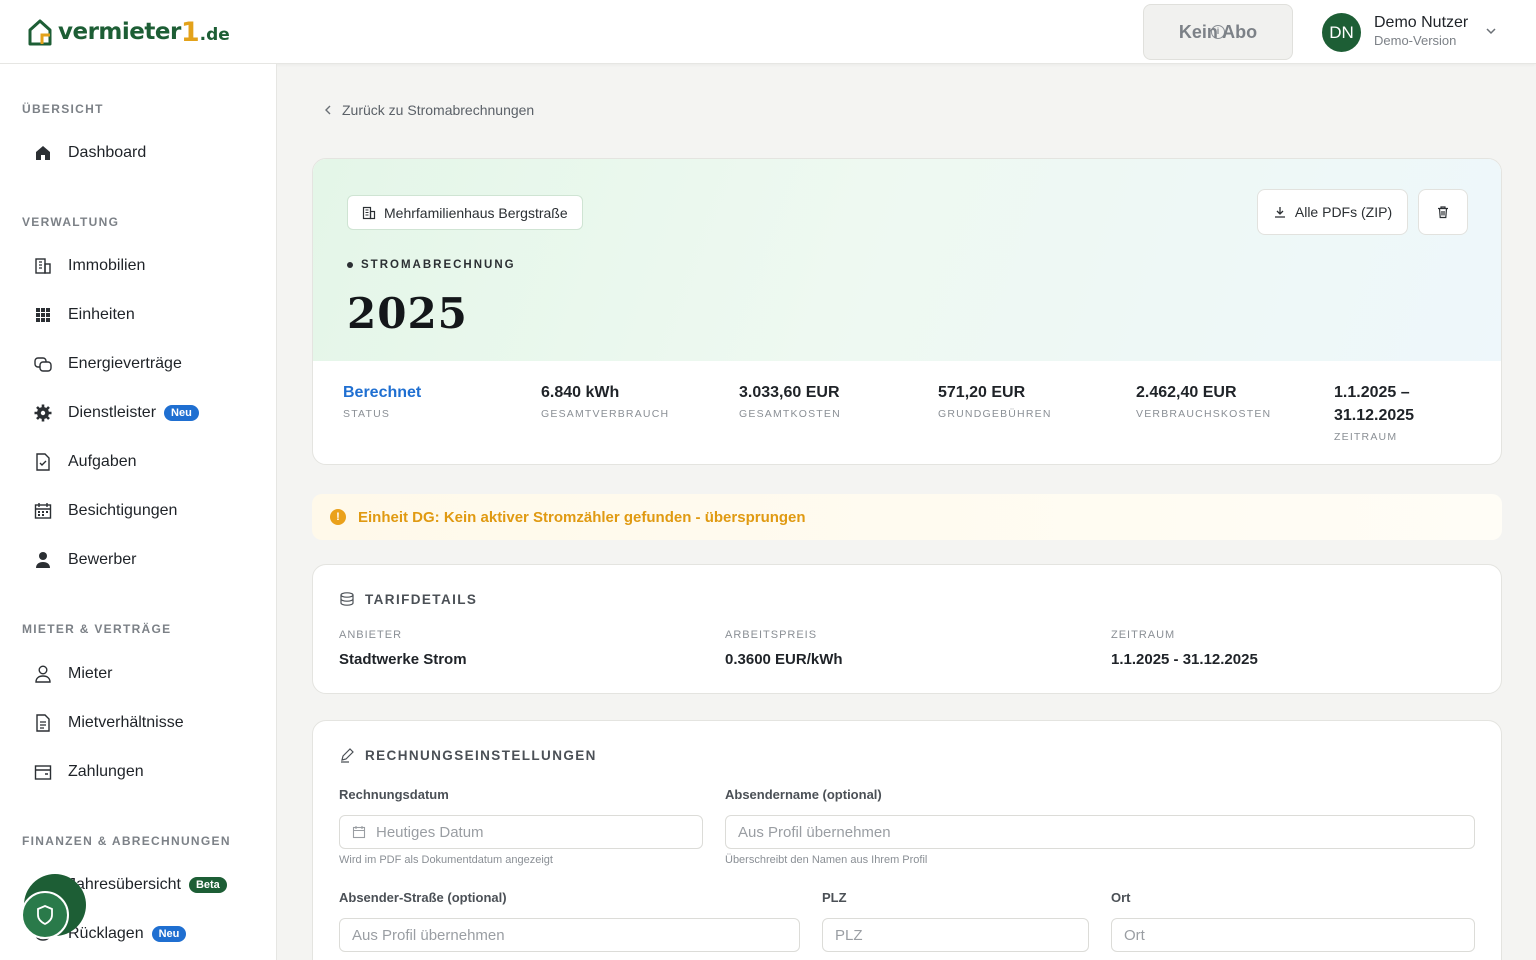 Image resolution: width=1536 pixels, height=960 pixels. I want to click on subscription-label: Kein Abo, so click(1218, 31).